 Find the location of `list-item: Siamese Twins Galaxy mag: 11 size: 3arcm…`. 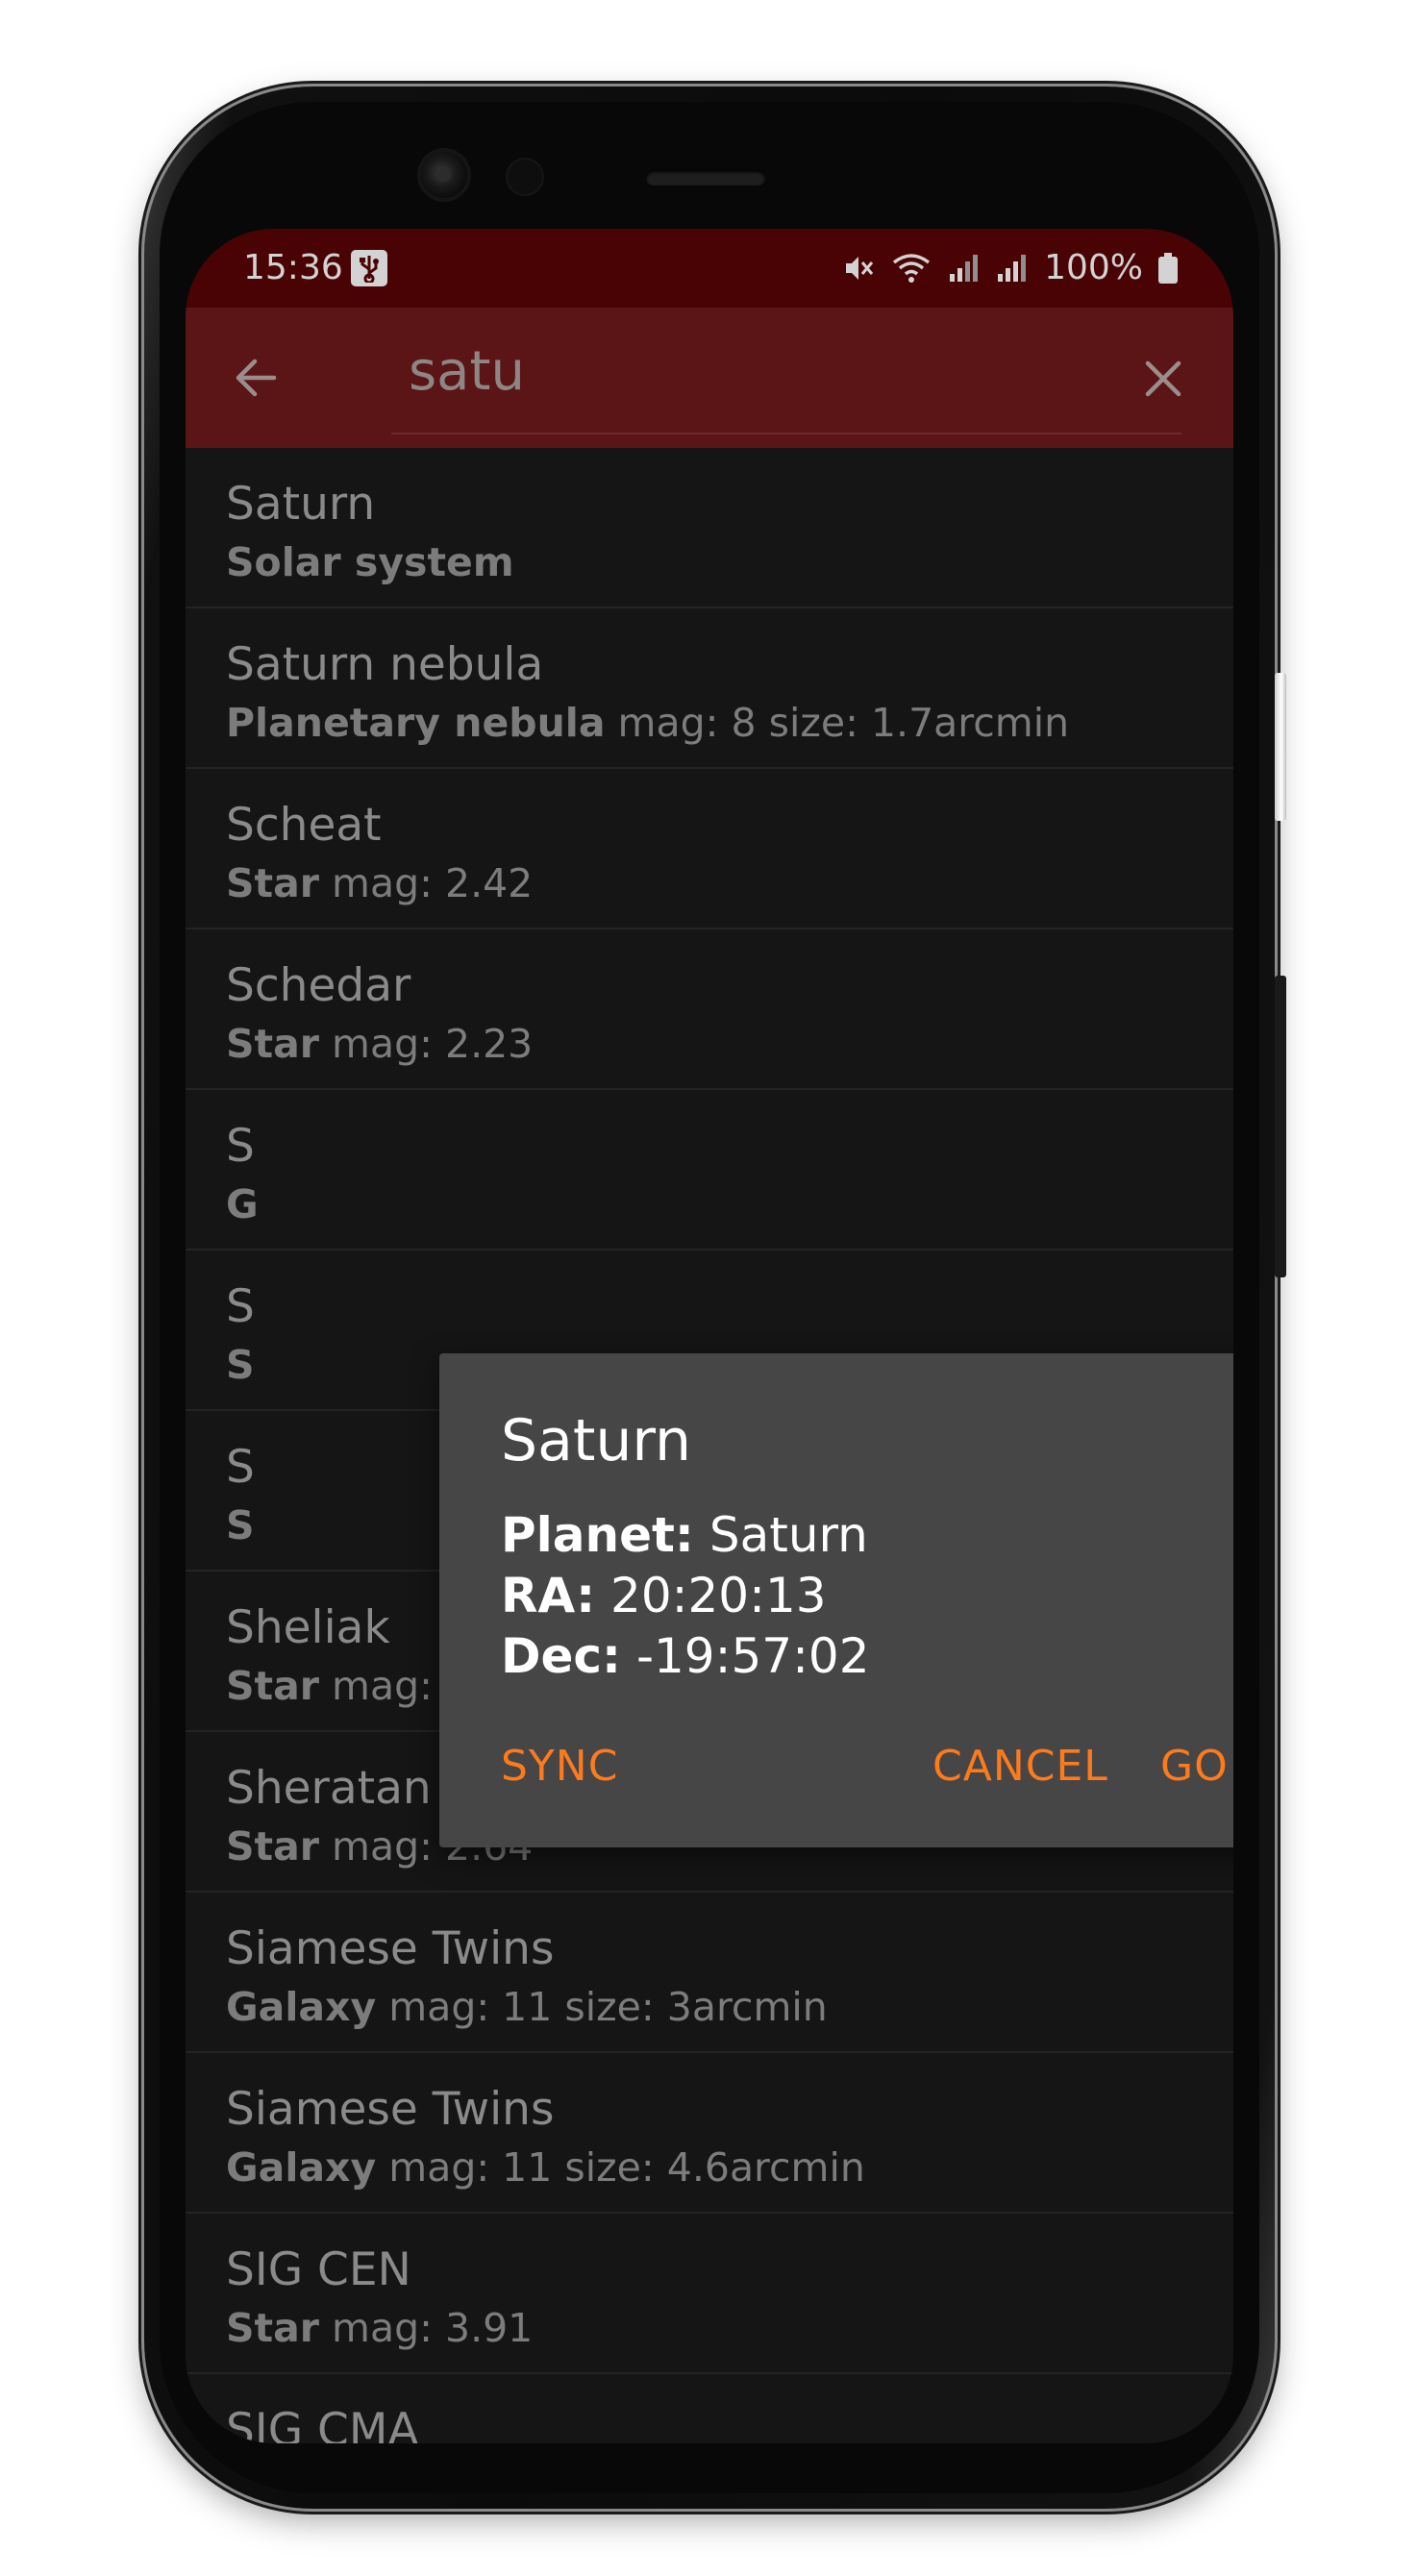

list-item: Siamese Twins Galaxy mag: 11 size: 3arcm… is located at coordinates (709, 1973).